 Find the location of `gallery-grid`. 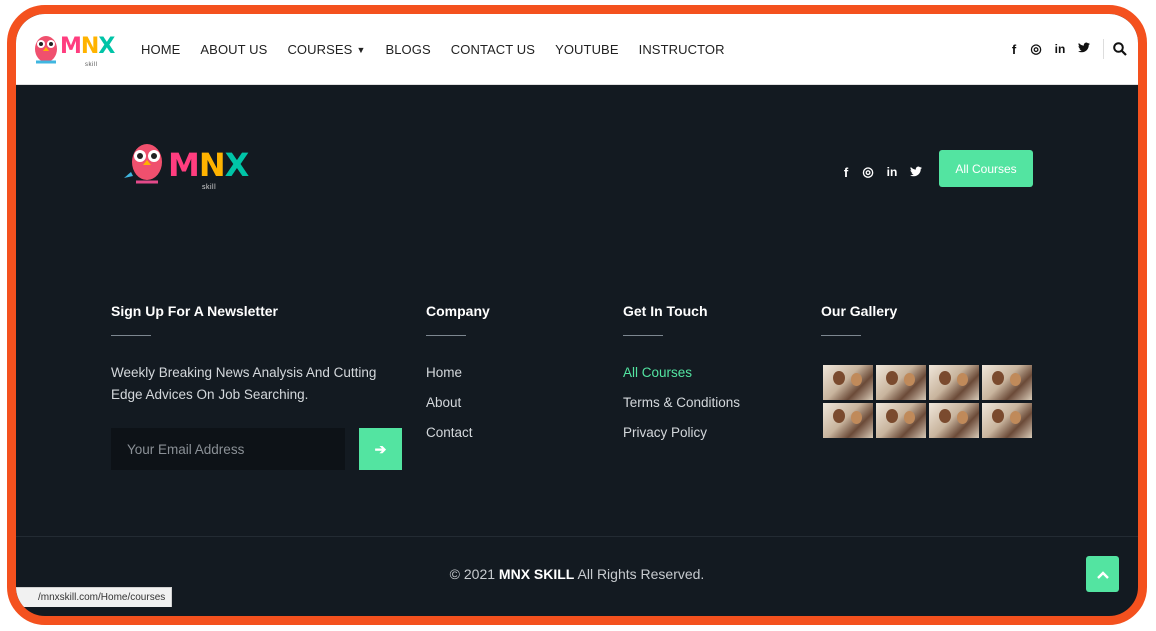

gallery-grid is located at coordinates (927, 401).